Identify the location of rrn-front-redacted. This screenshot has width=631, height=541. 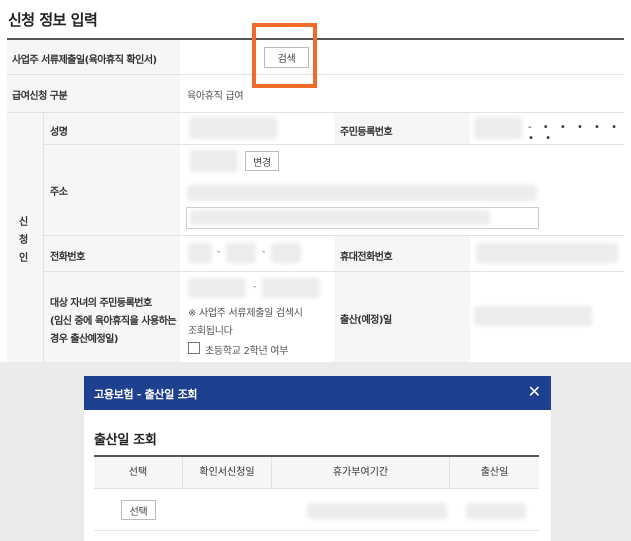
(498, 128).